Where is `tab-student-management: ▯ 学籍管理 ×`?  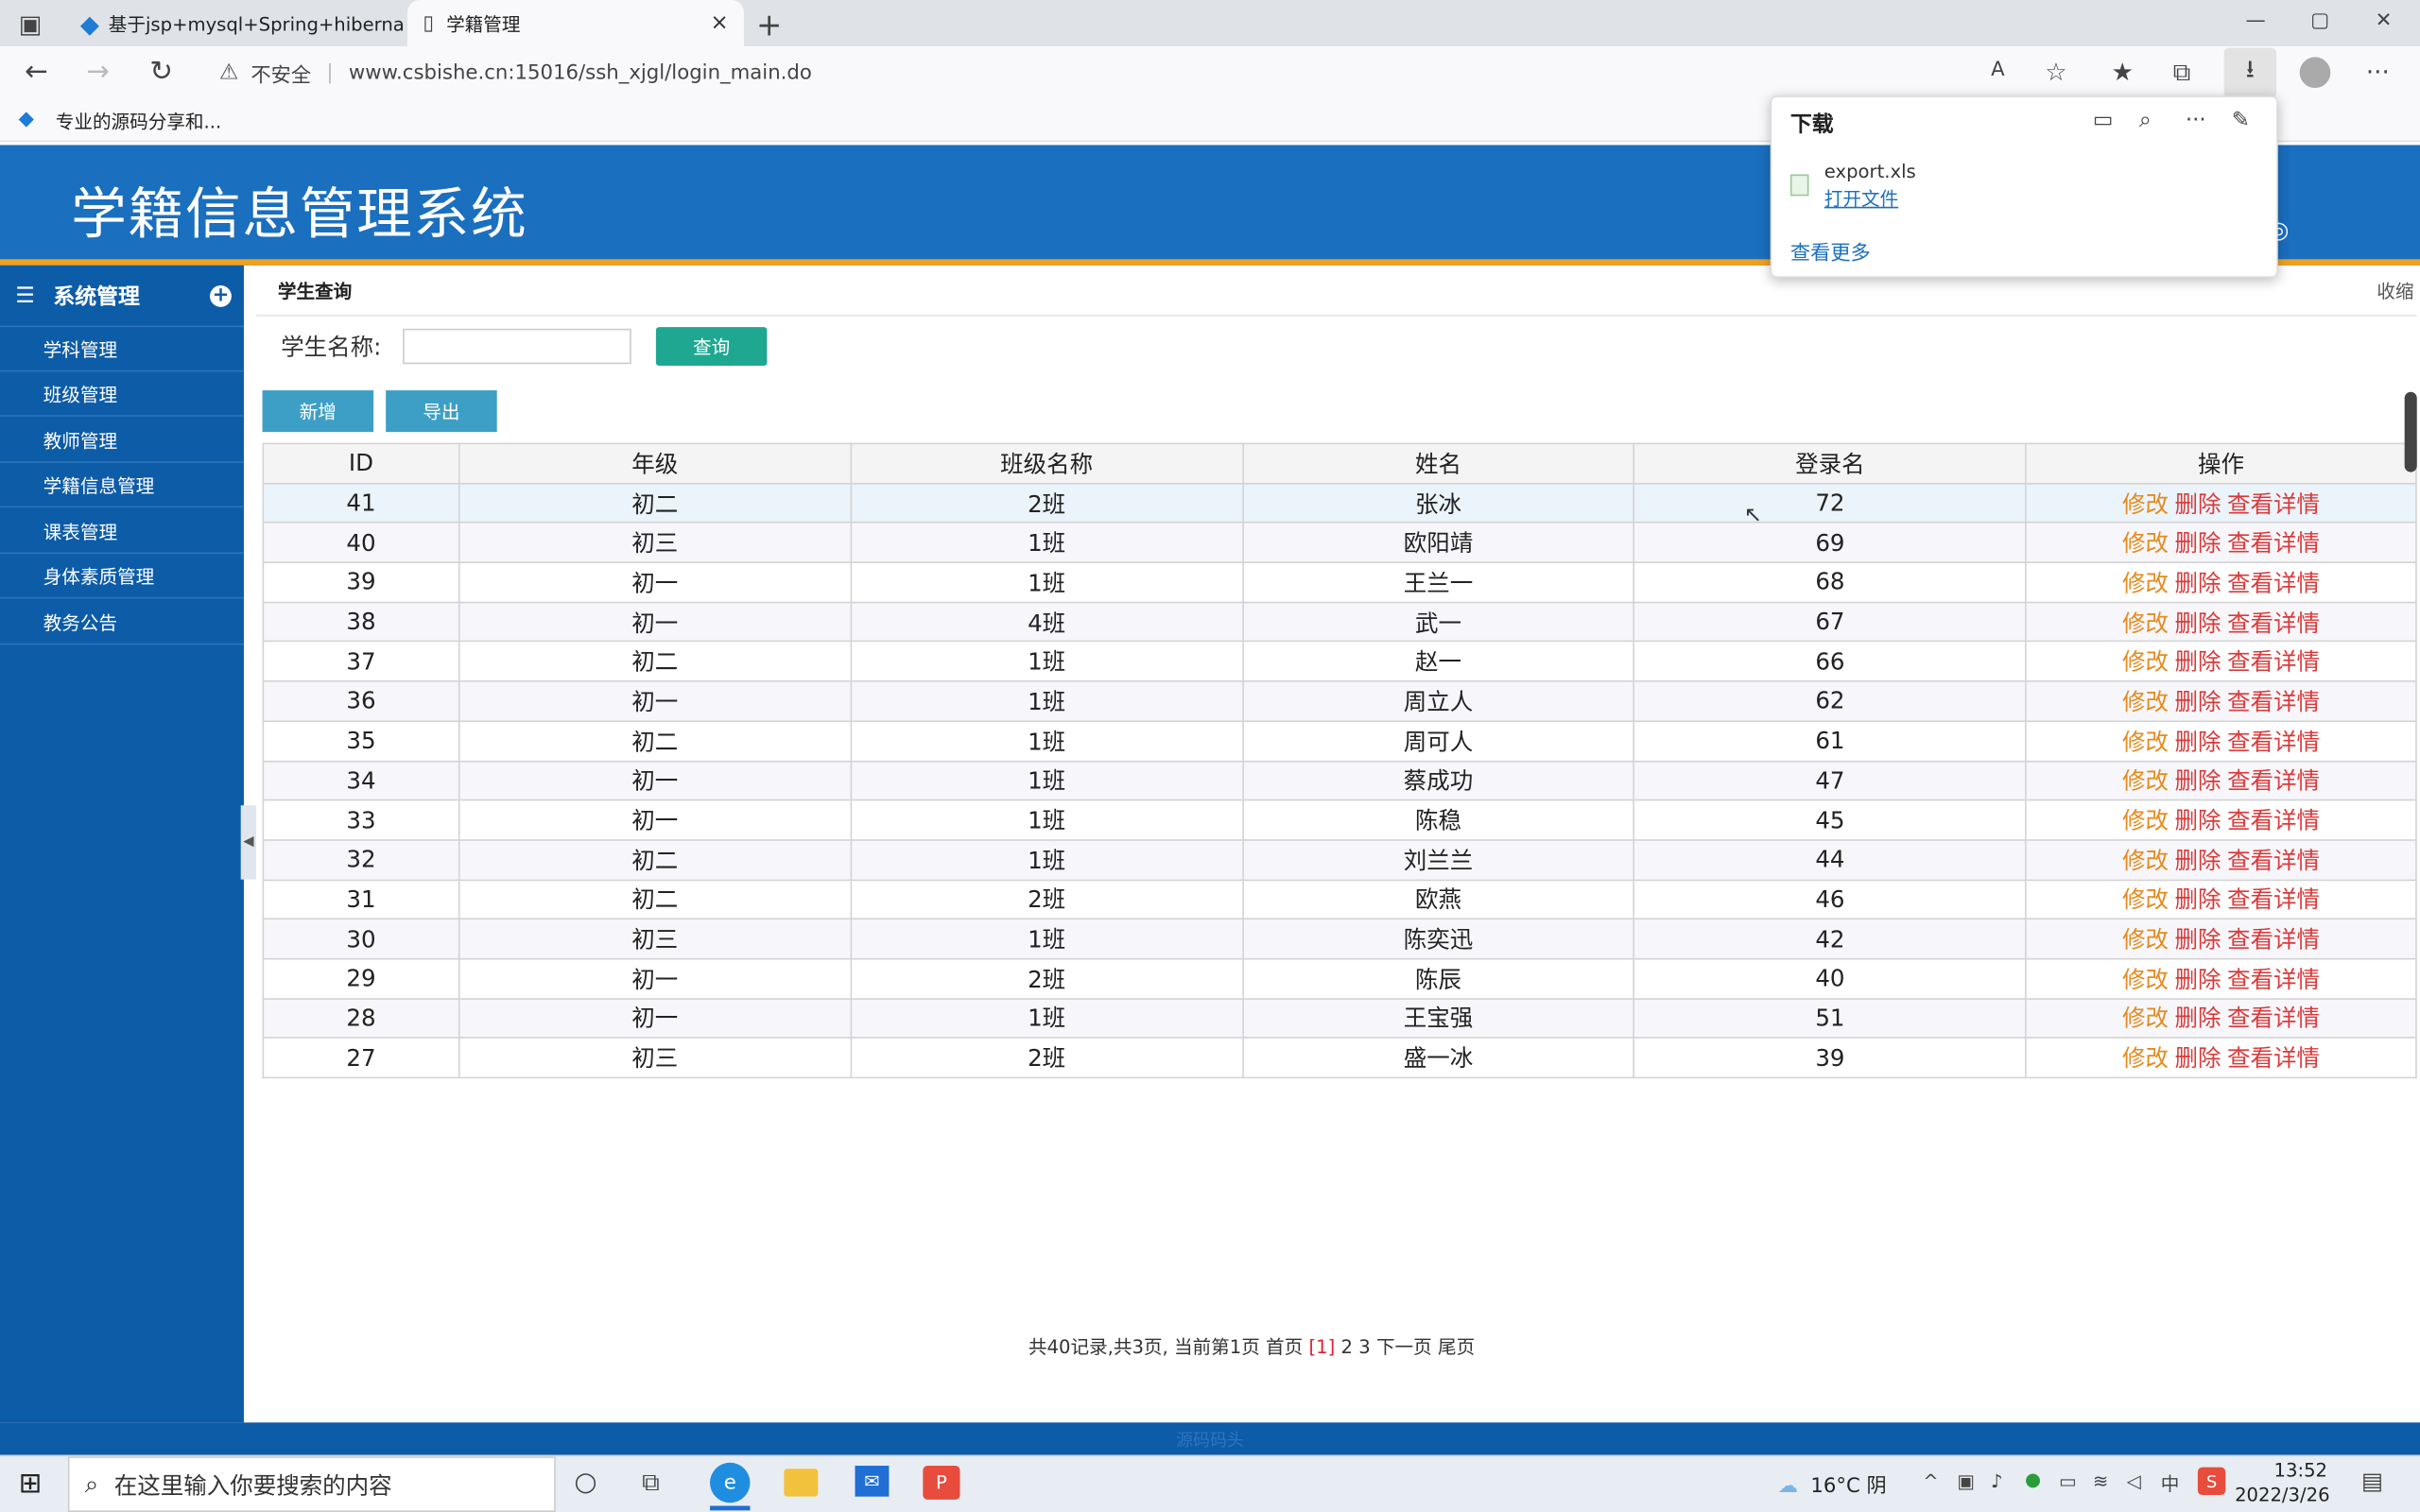
tab-student-management: ▯ 学籍管理 × is located at coordinates (575, 23).